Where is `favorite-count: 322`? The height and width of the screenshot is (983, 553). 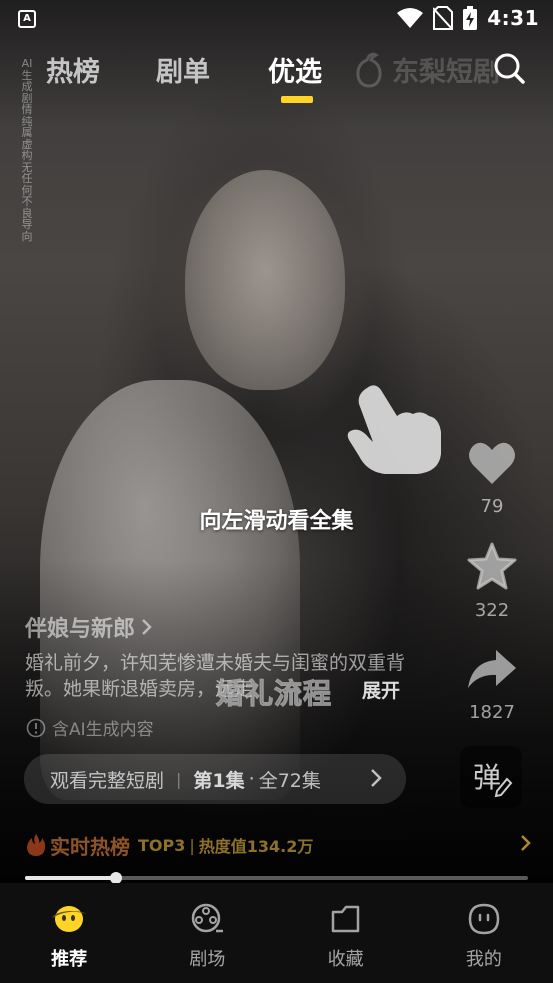 favorite-count: 322 is located at coordinates (492, 610).